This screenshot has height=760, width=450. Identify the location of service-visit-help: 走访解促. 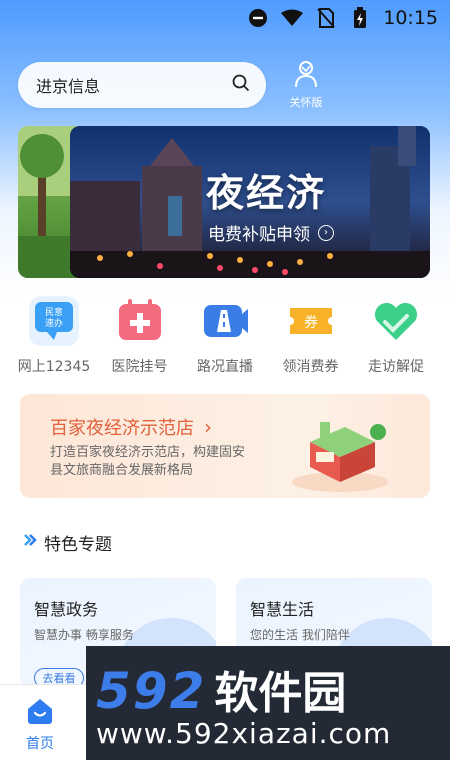
(396, 336).